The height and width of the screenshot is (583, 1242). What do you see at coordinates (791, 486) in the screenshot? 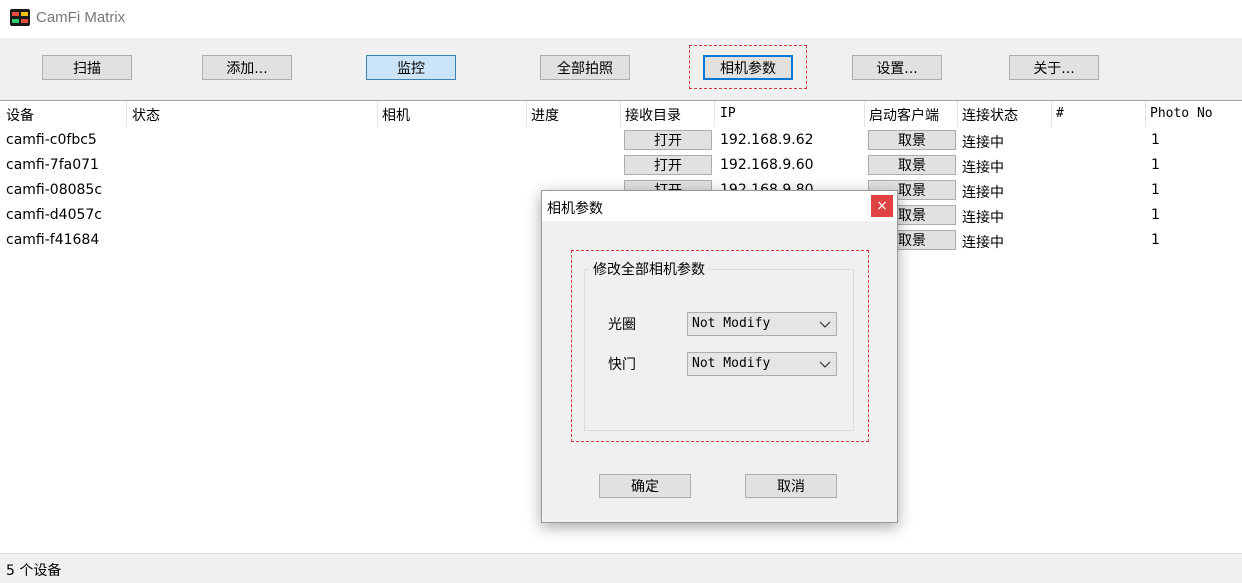
I see `cancel-button: 取消` at bounding box center [791, 486].